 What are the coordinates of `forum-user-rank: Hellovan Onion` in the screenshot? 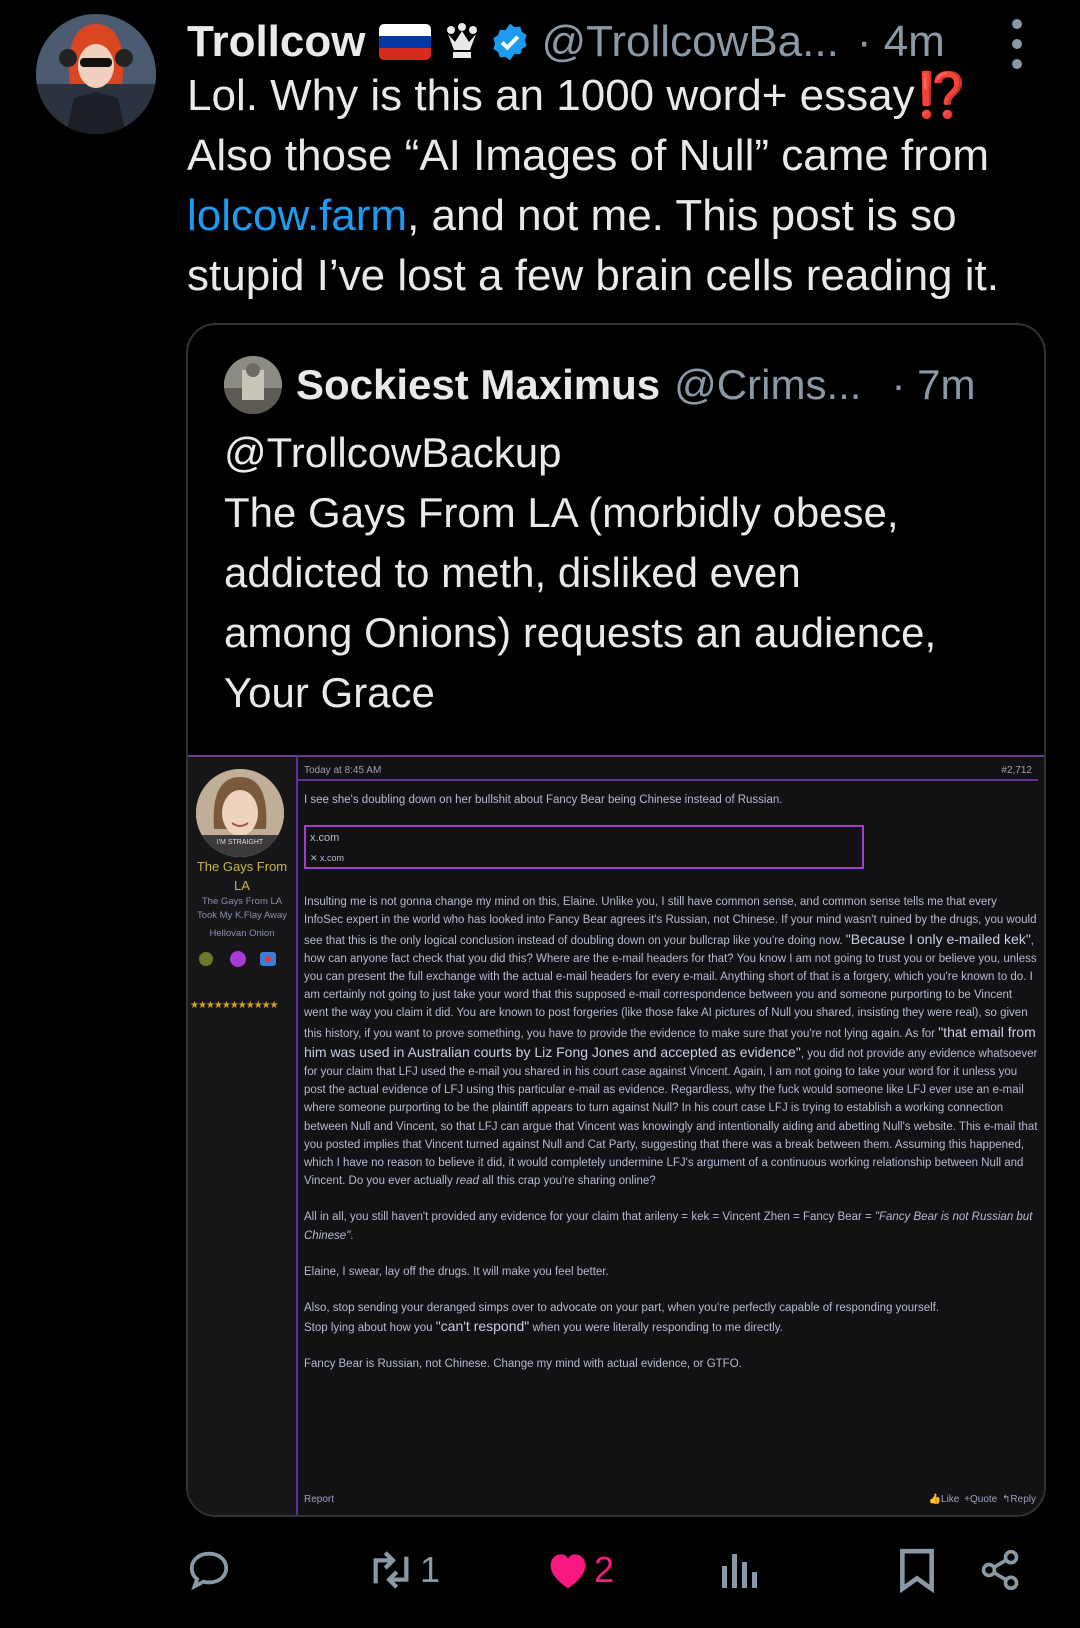 It's located at (242, 933).